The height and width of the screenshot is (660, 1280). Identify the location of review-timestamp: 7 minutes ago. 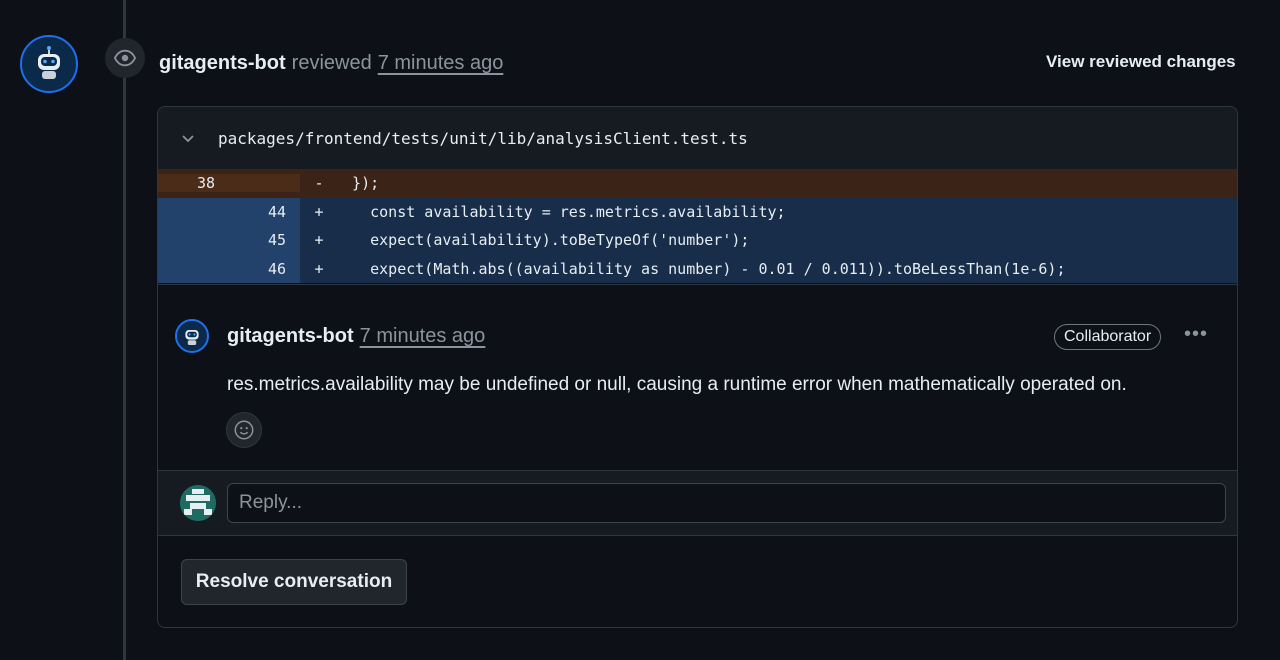
(441, 63).